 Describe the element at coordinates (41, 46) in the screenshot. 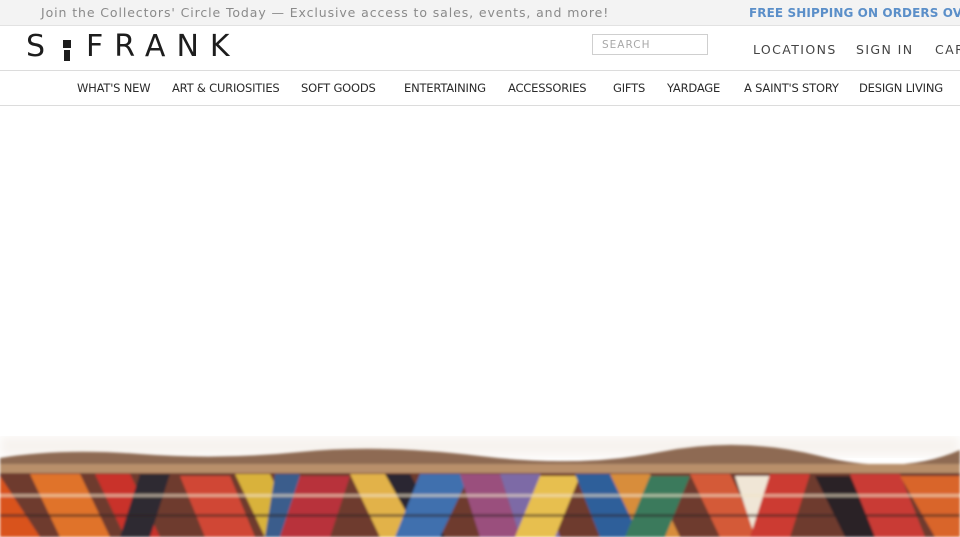

I see `logo-letter-s: S` at that location.